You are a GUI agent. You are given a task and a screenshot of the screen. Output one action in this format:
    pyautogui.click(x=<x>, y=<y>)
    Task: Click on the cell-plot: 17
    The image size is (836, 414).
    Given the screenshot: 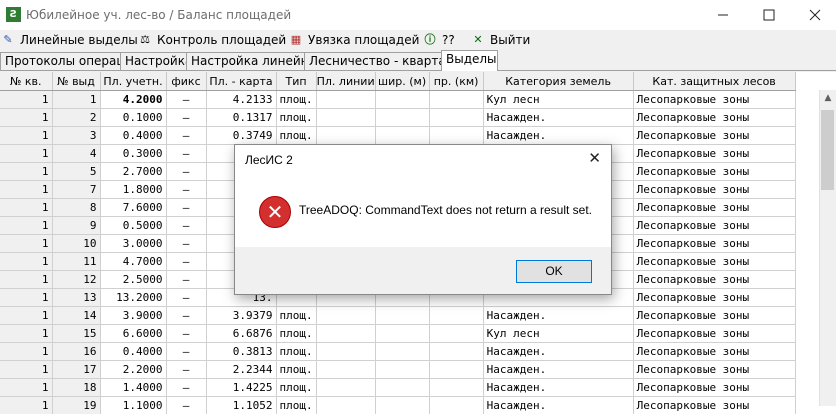 What is the action you would take?
    pyautogui.click(x=76, y=369)
    